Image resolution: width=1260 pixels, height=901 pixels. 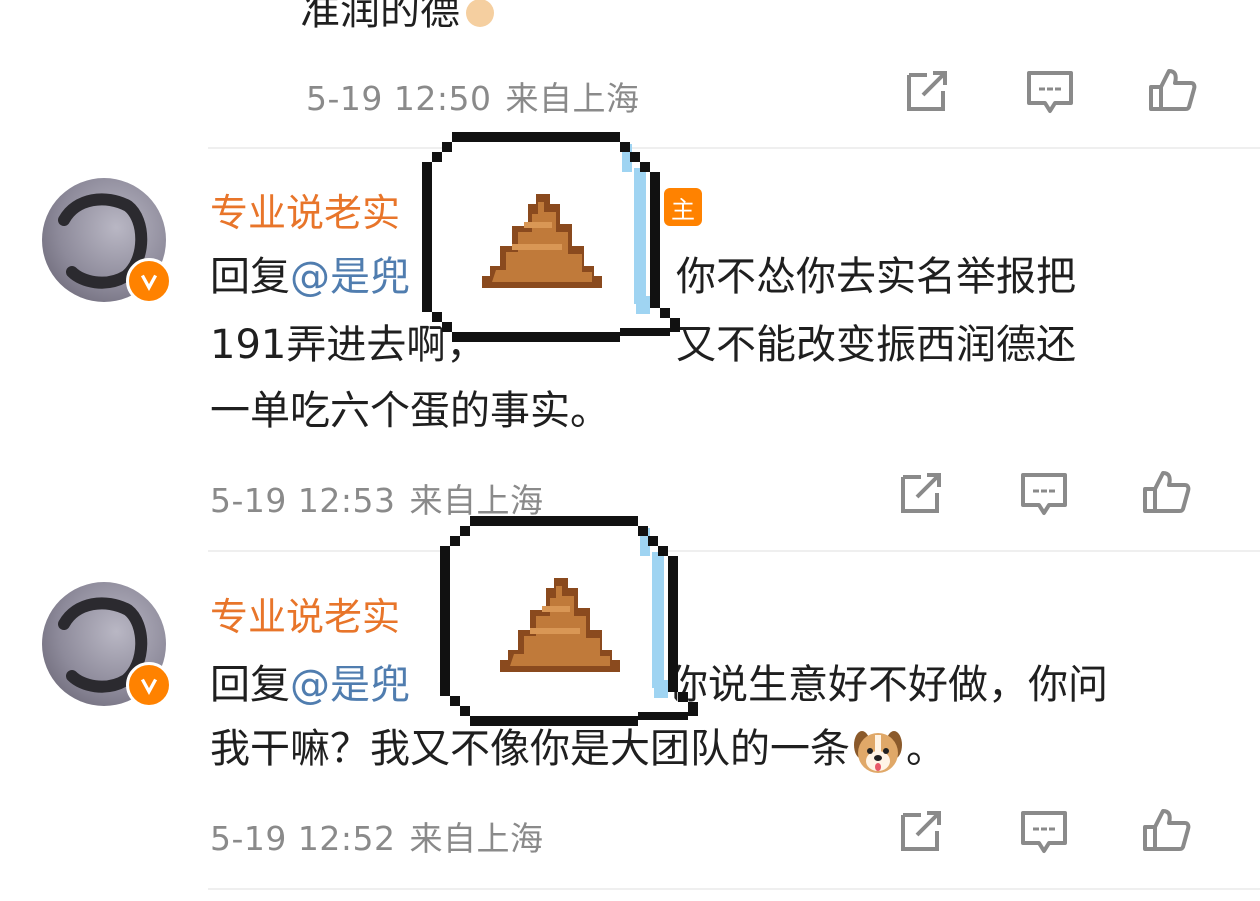 I want to click on comment-text-line-3: 一单吃六个蛋的事实。, so click(x=410, y=411).